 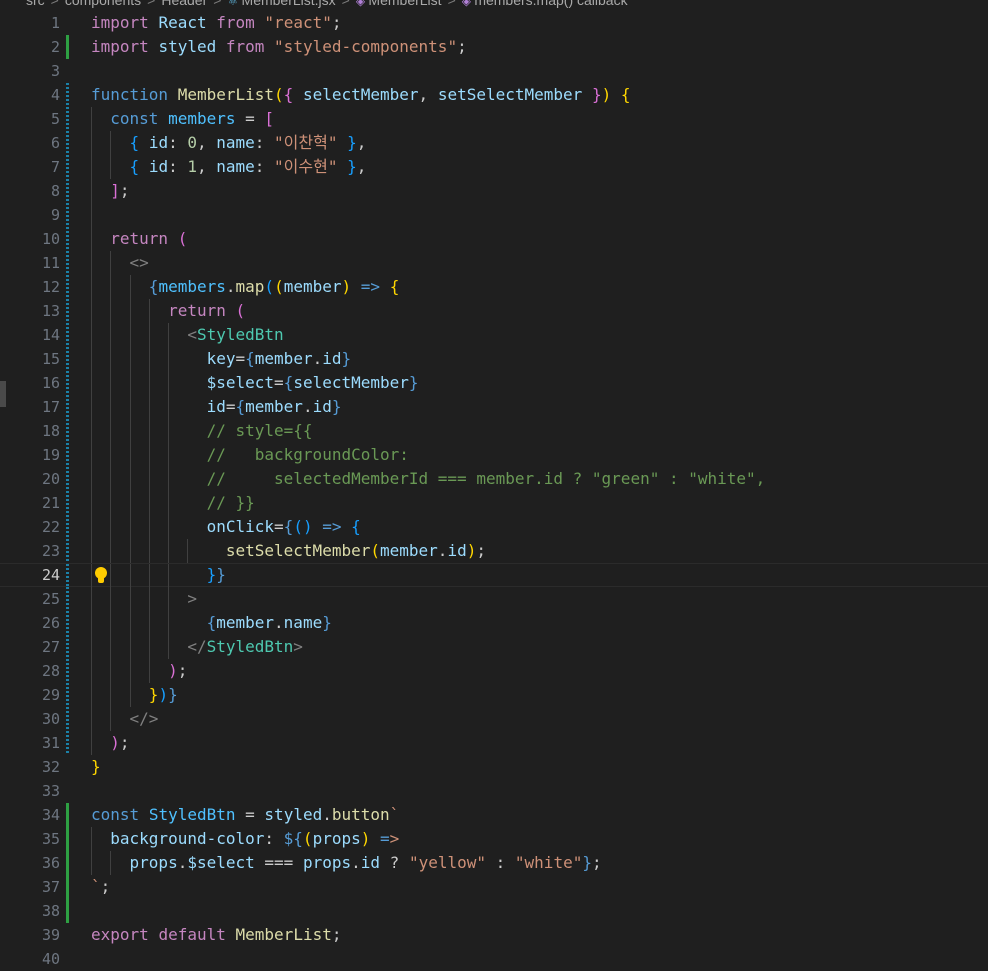 I want to click on code-line: 8 ];, so click(x=494, y=191).